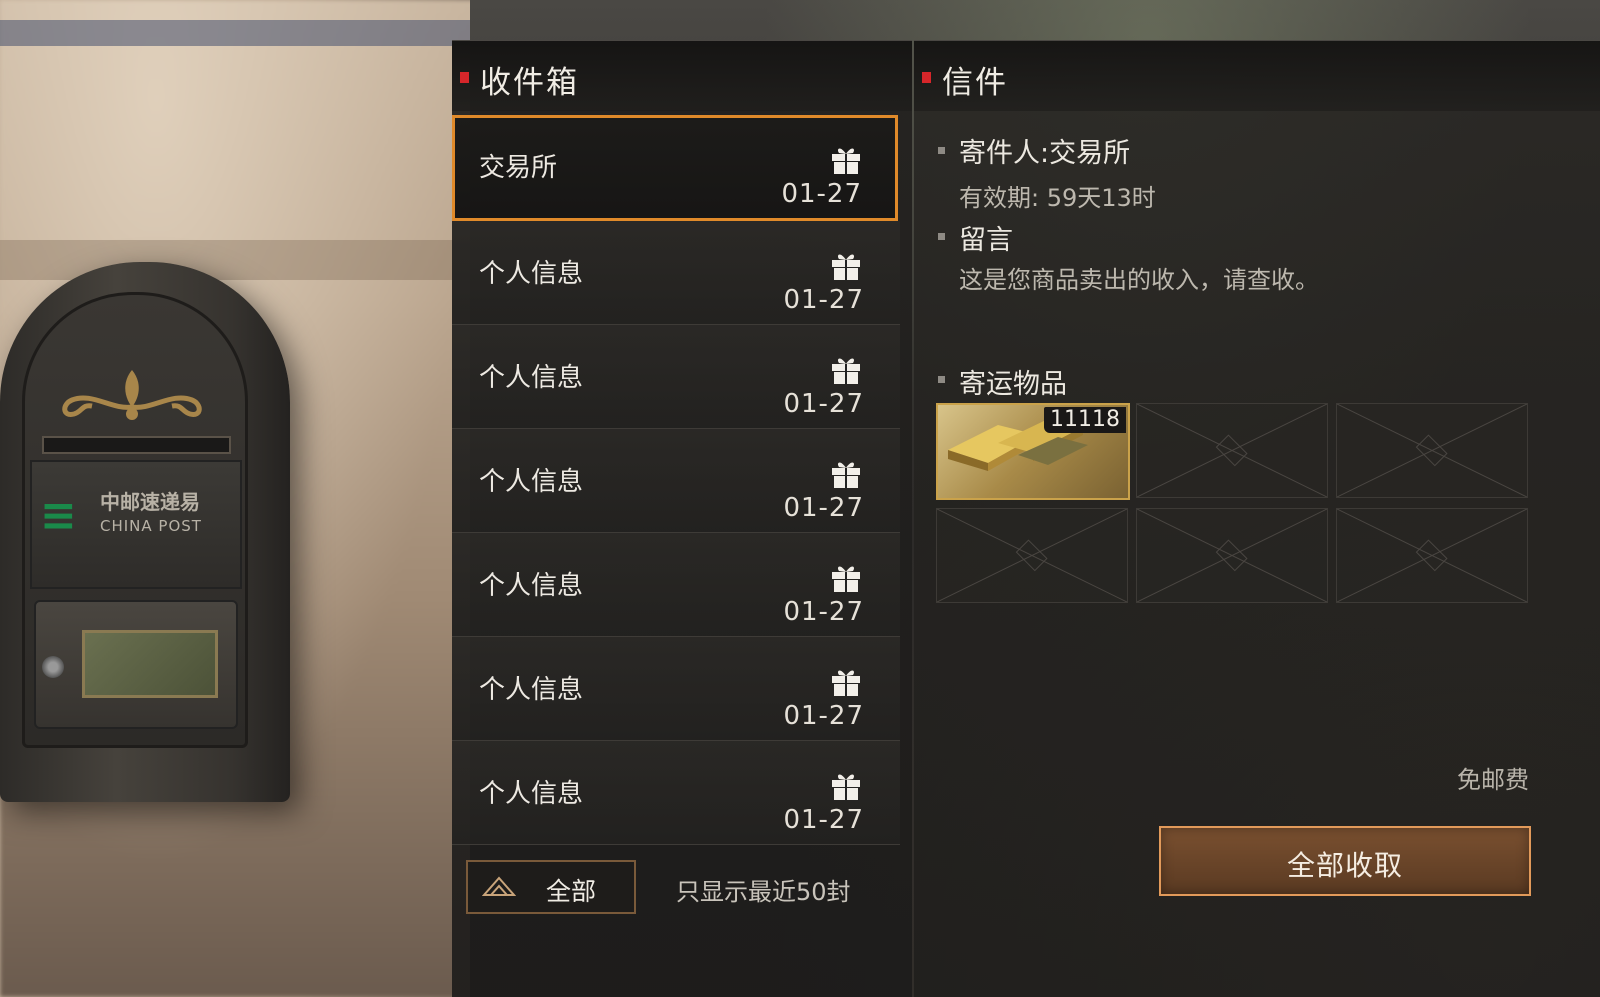 The image size is (1600, 997). I want to click on attachments-heading: 寄运物品, so click(1013, 384).